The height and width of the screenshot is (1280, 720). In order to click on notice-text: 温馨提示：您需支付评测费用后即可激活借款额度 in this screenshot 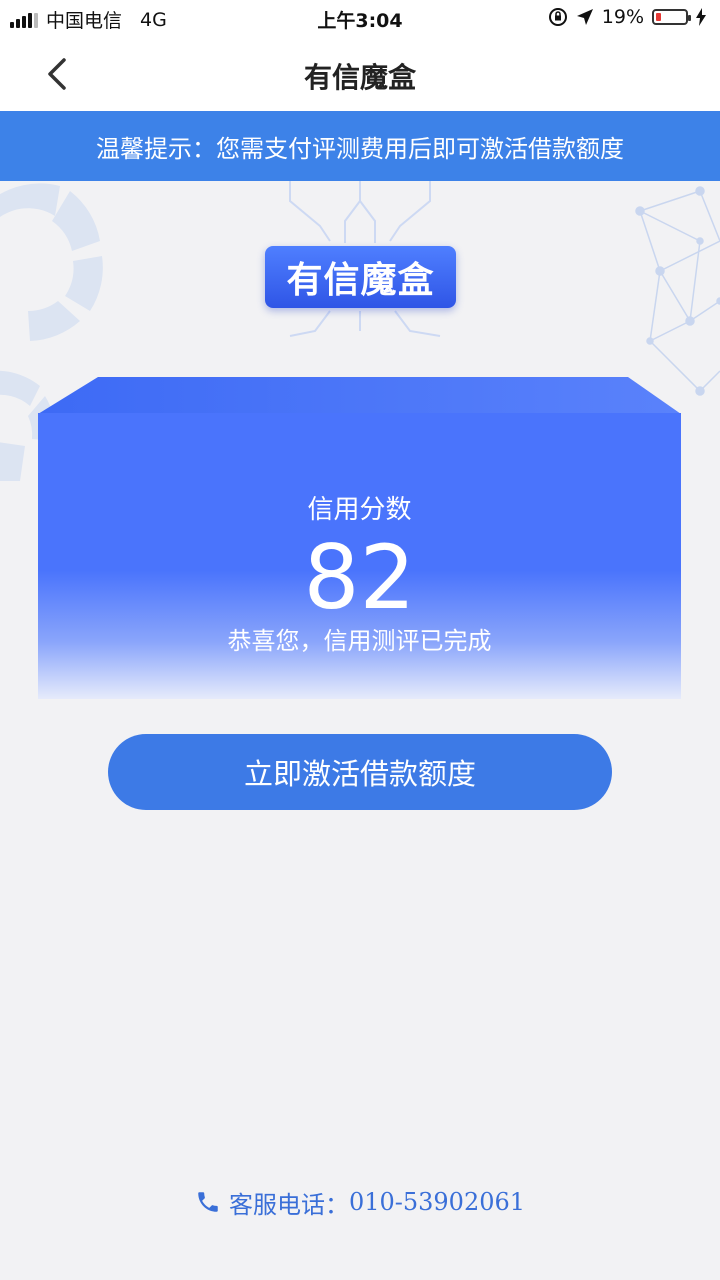, I will do `click(360, 148)`.